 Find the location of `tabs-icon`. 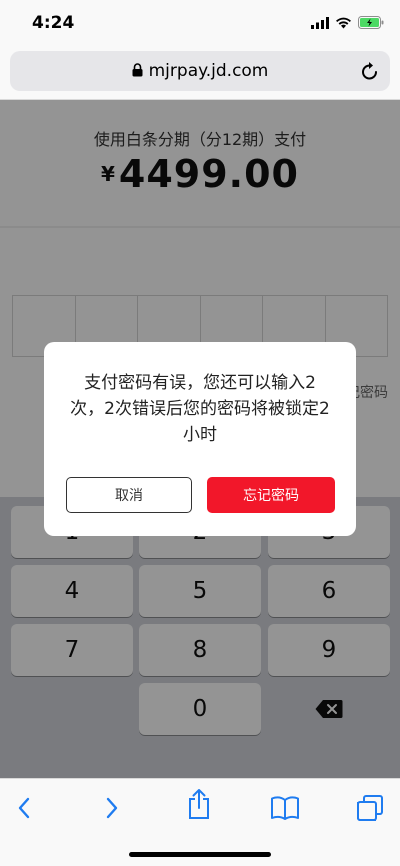

tabs-icon is located at coordinates (370, 808).